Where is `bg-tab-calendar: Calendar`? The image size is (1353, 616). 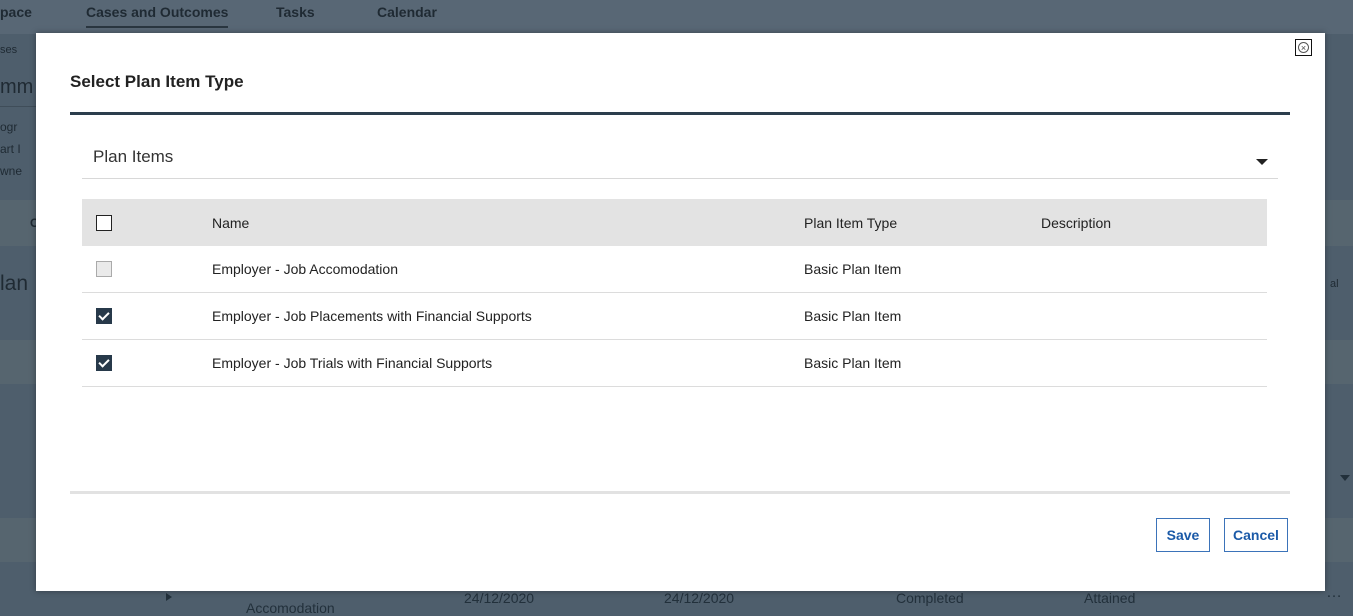 bg-tab-calendar: Calendar is located at coordinates (407, 12).